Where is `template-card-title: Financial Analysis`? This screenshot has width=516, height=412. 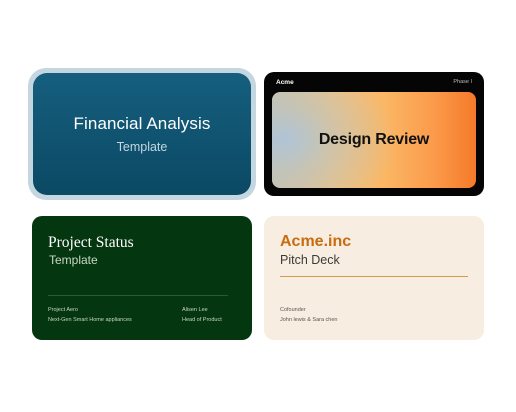
template-card-title: Financial Analysis is located at coordinates (142, 123).